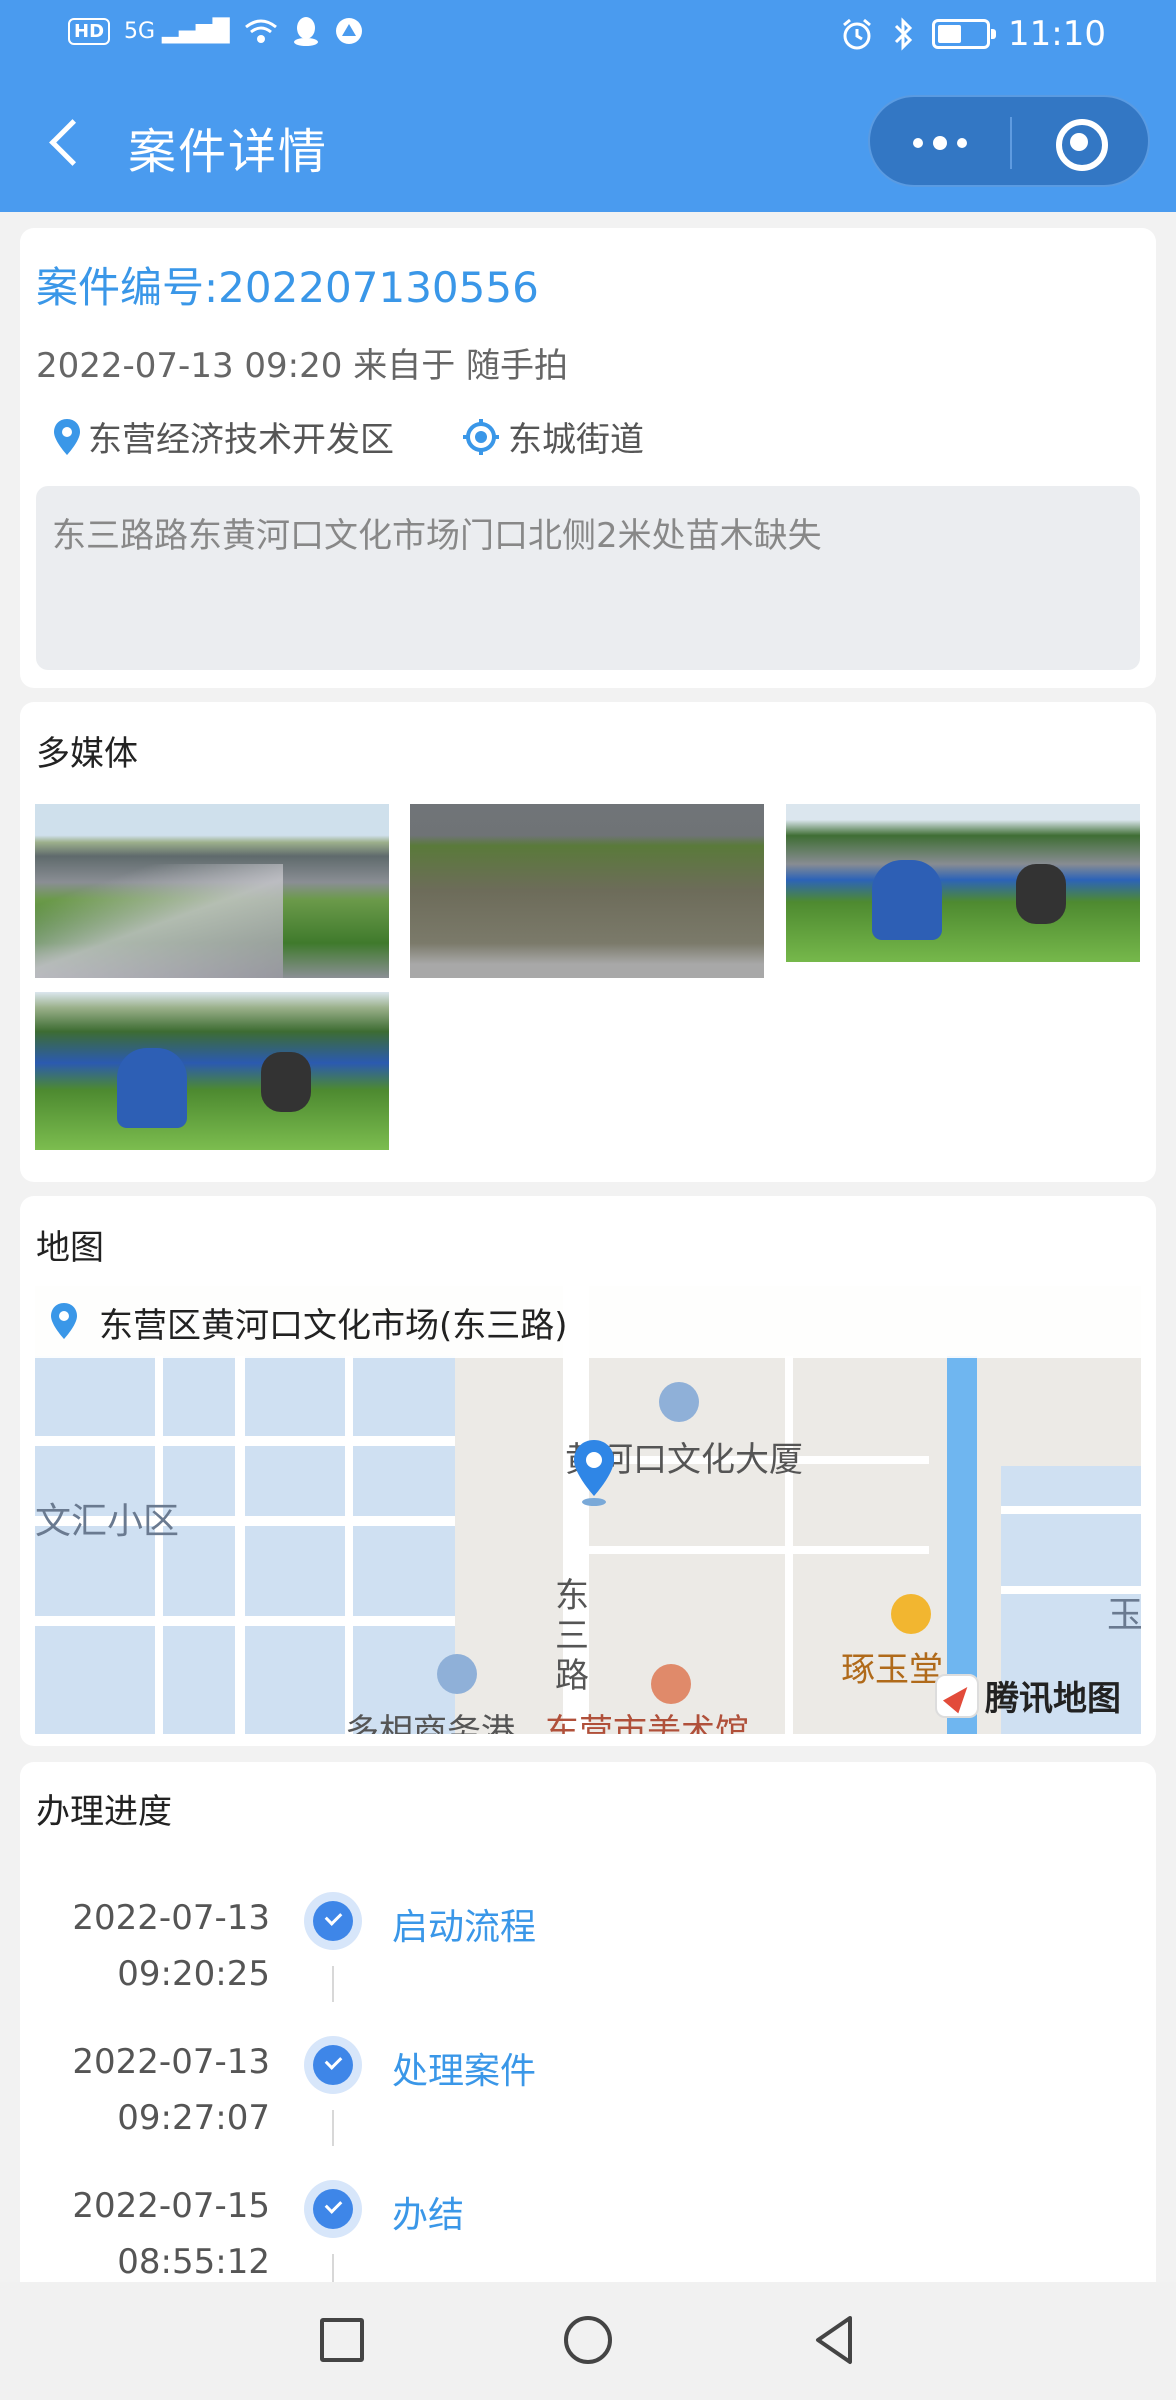 The image size is (1176, 2400). Describe the element at coordinates (964, 34) in the screenshot. I see `battery-icon` at that location.